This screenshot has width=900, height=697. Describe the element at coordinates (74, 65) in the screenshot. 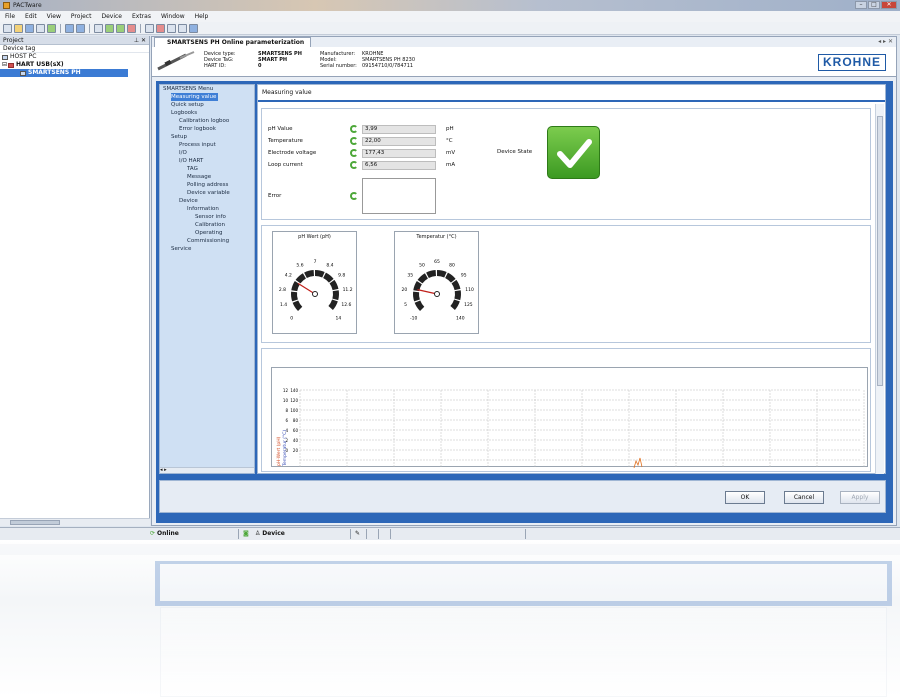

I see `tree-item-hart-usb: ⊟ HART USB(sX)` at that location.